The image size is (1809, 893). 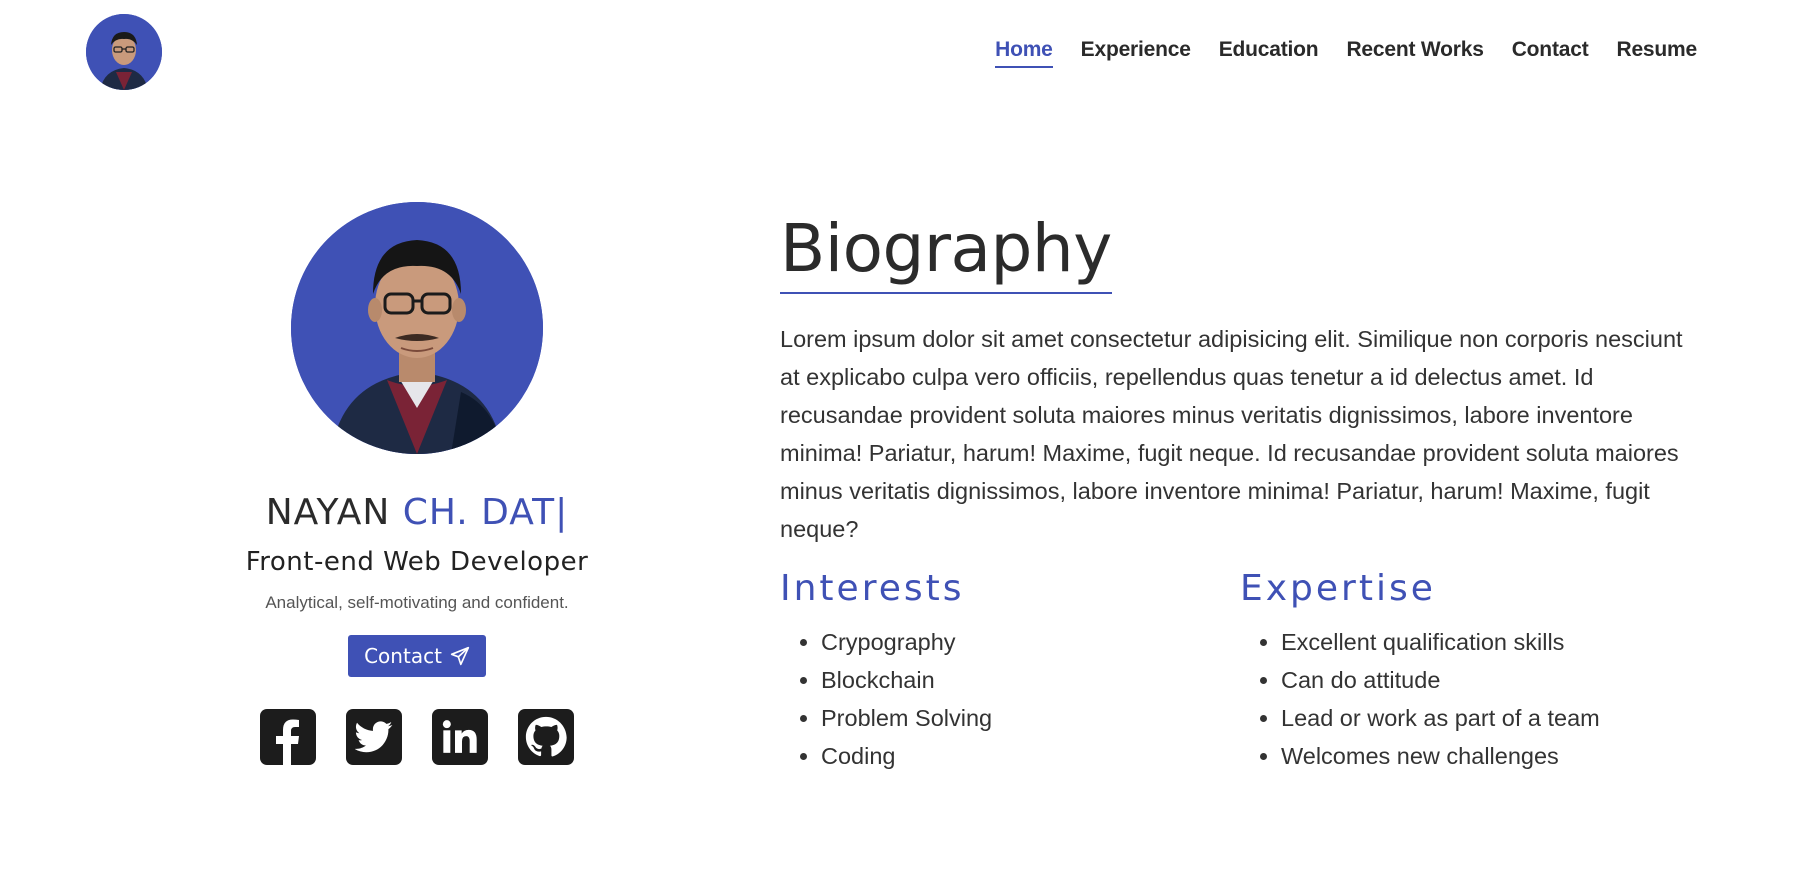 What do you see at coordinates (1656, 53) in the screenshot?
I see `nav-link-resume: Resume` at bounding box center [1656, 53].